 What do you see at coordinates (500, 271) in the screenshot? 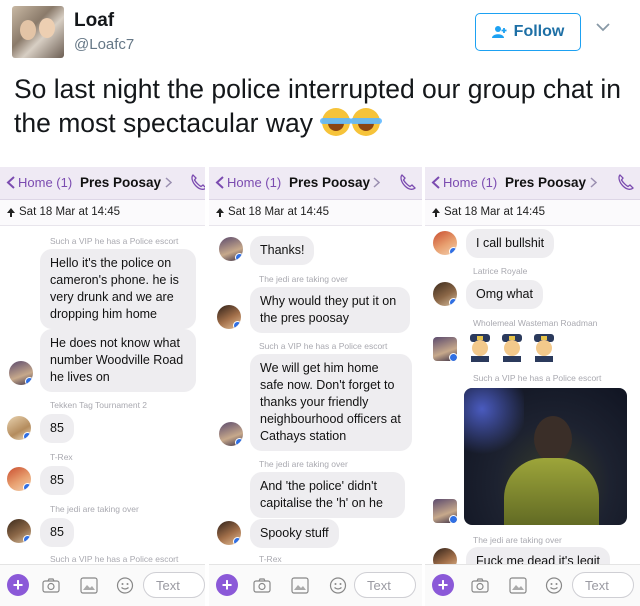
I see `system-message: Latrice Royale` at bounding box center [500, 271].